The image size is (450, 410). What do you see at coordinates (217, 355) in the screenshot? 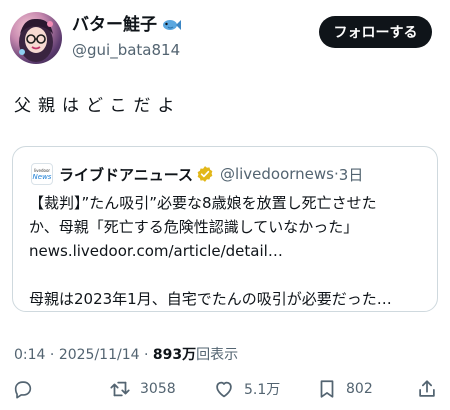
I see `views-label: 回表示` at bounding box center [217, 355].